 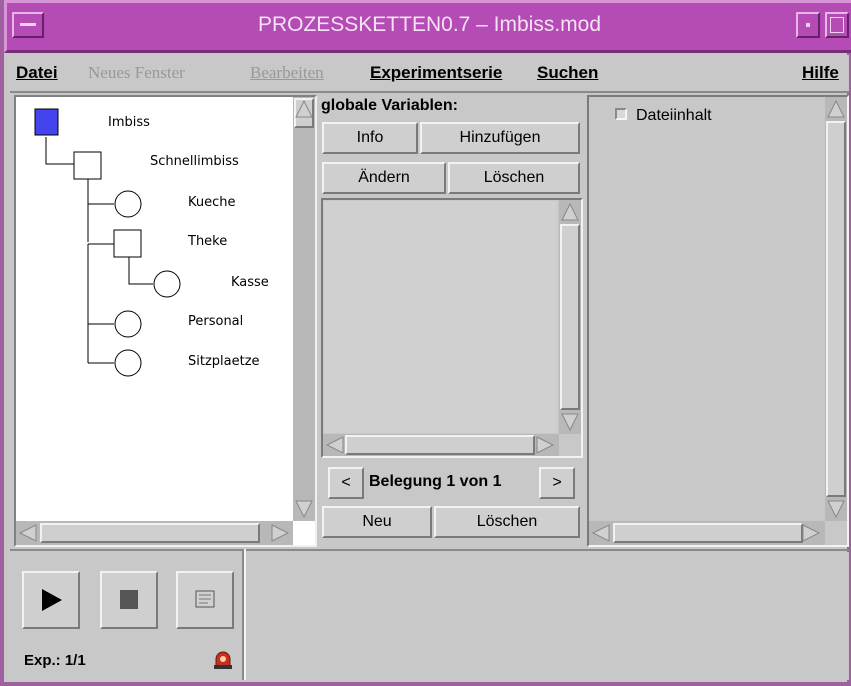 I want to click on tree-node-sitzplaetze: Sitzplaetze, so click(x=224, y=361).